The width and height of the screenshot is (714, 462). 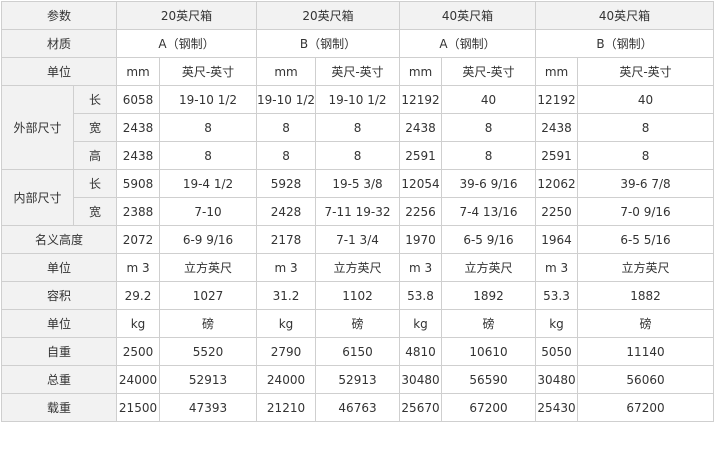 I want to click on table-cell: 31.2, so click(x=286, y=295).